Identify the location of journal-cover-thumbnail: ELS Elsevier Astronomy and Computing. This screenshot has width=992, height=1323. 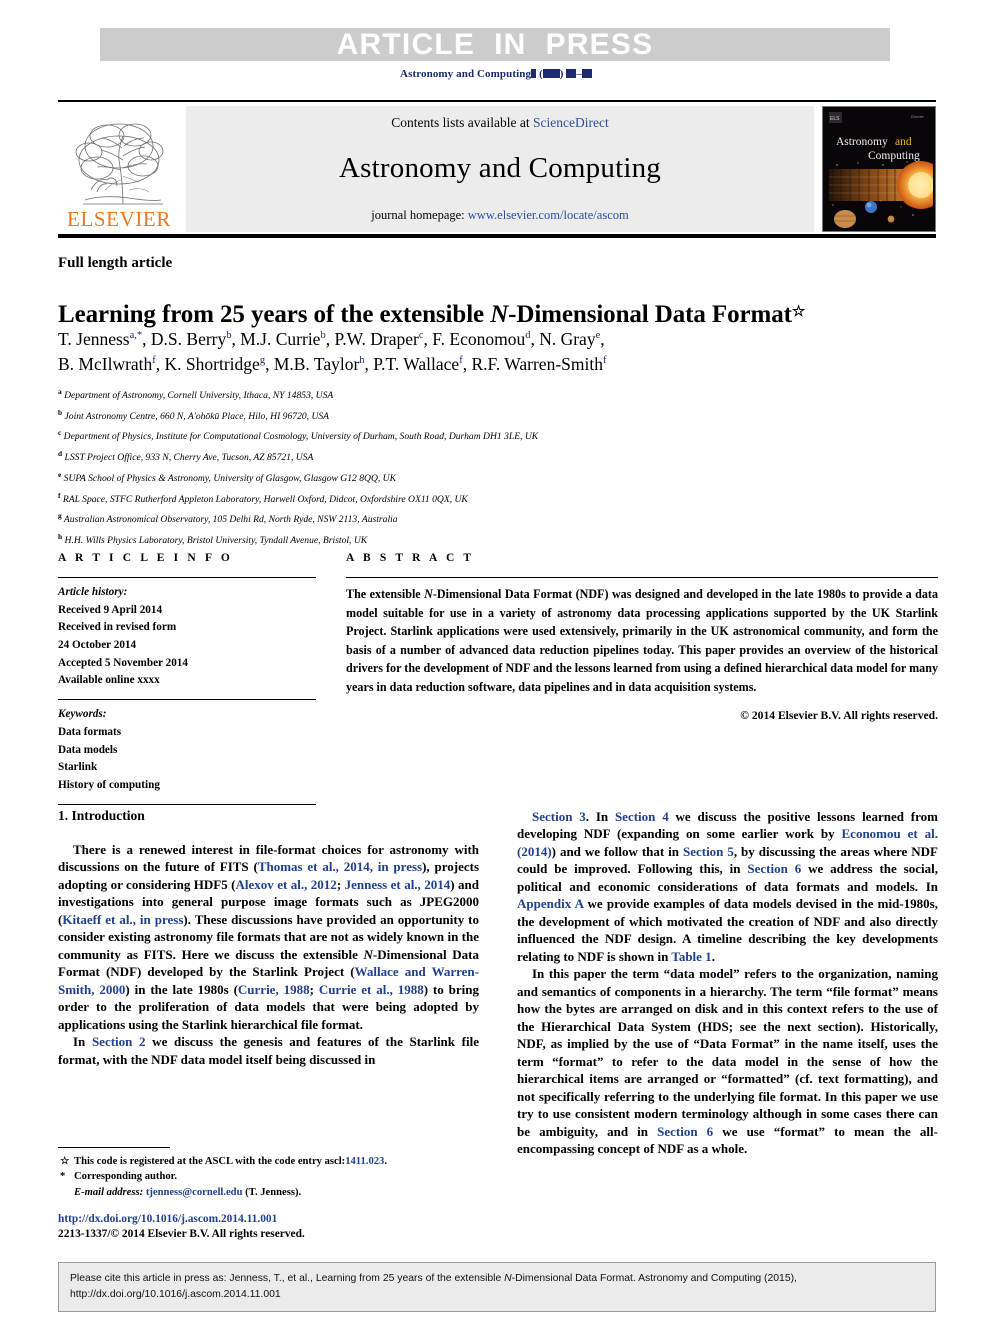
(879, 169).